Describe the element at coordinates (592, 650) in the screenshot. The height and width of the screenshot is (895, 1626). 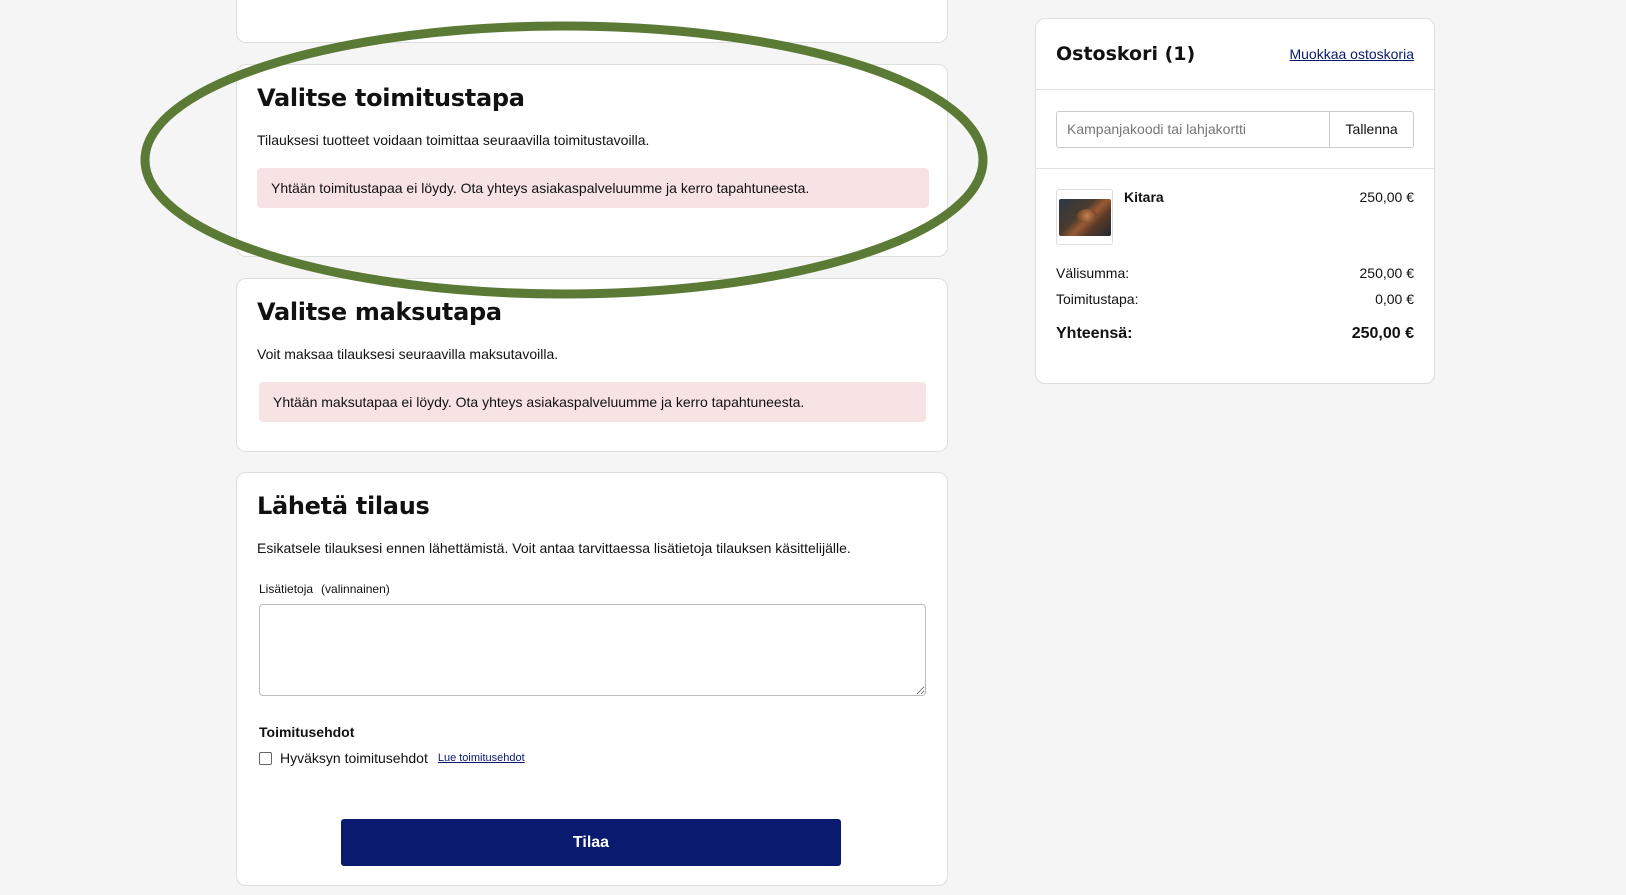
I see `notes-textarea` at that location.